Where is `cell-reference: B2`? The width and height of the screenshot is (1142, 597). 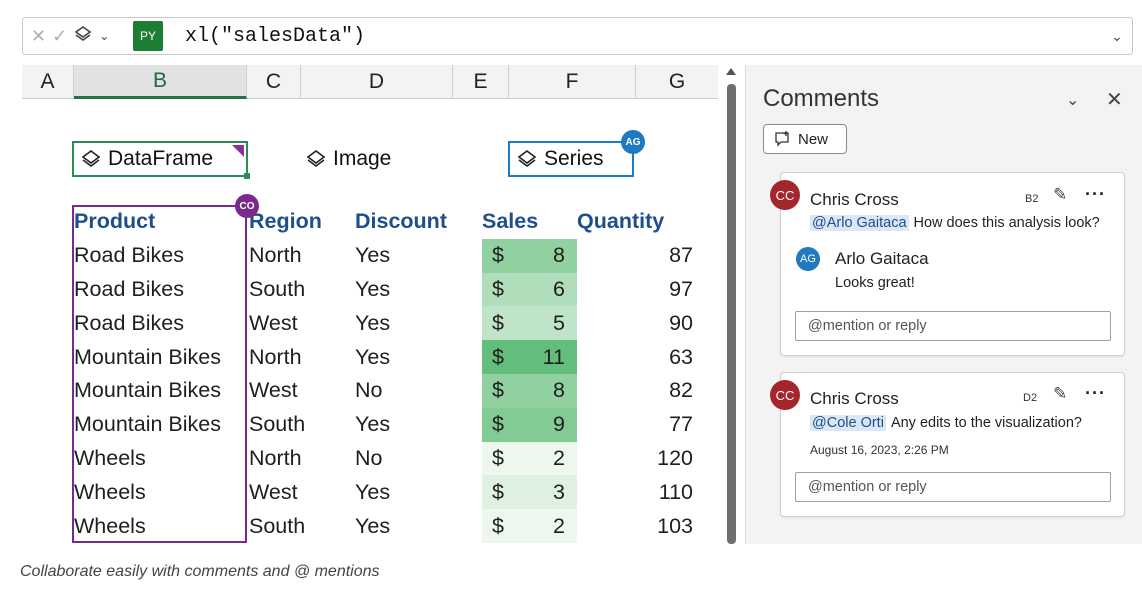
cell-reference: B2 is located at coordinates (1031, 199).